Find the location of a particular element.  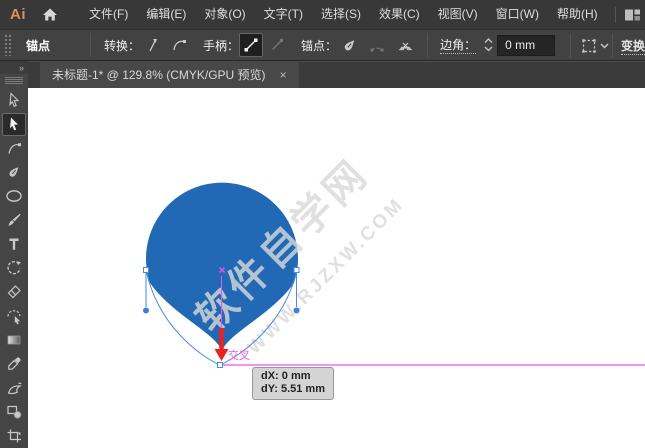

corner-radius-input is located at coordinates (526, 45).